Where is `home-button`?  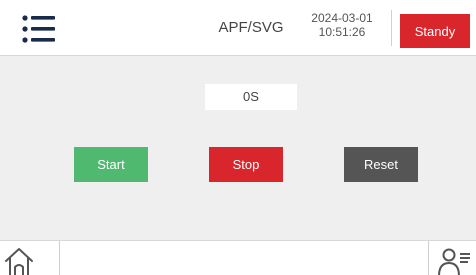
home-button is located at coordinates (30, 258).